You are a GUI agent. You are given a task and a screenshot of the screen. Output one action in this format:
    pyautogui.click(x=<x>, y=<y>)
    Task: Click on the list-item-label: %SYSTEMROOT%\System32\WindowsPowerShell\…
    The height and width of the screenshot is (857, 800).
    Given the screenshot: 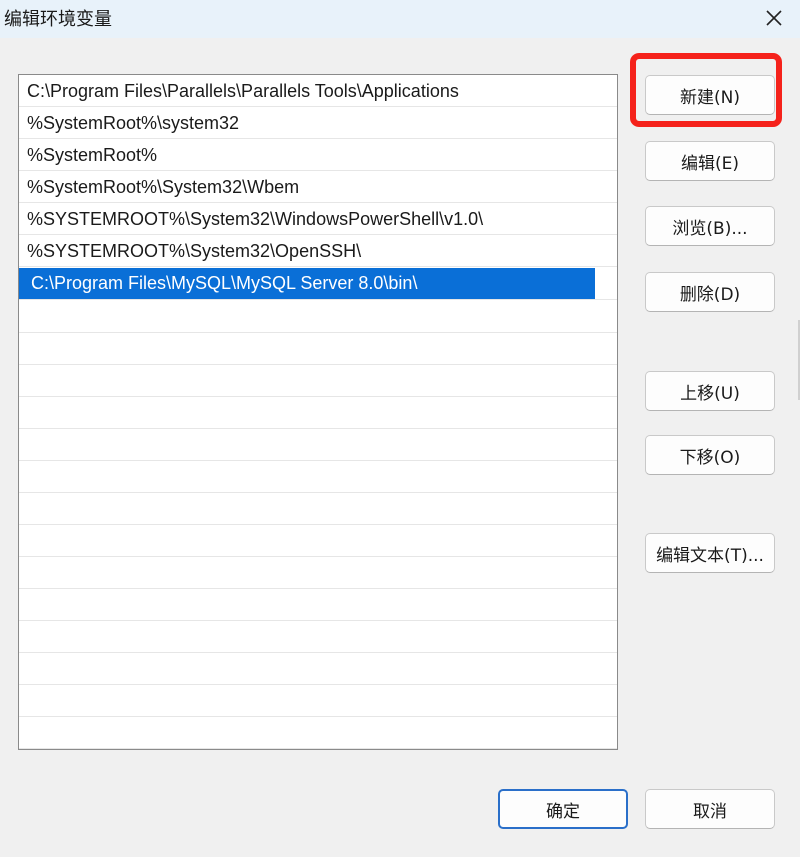 What is the action you would take?
    pyautogui.click(x=255, y=219)
    